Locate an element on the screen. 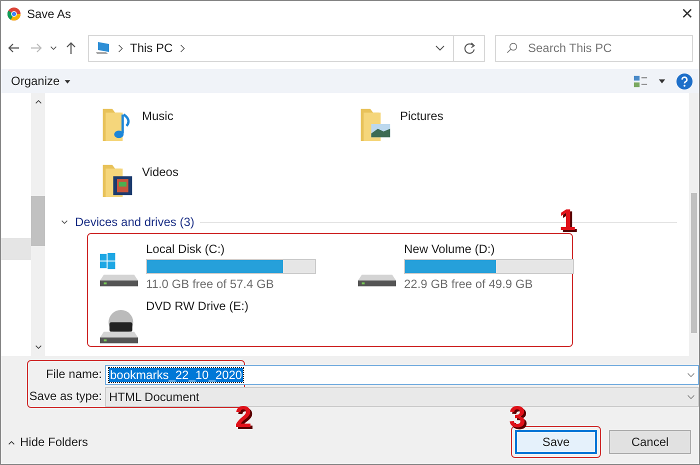 The height and width of the screenshot is (465, 700). scroll-down-icon is located at coordinates (38, 347).